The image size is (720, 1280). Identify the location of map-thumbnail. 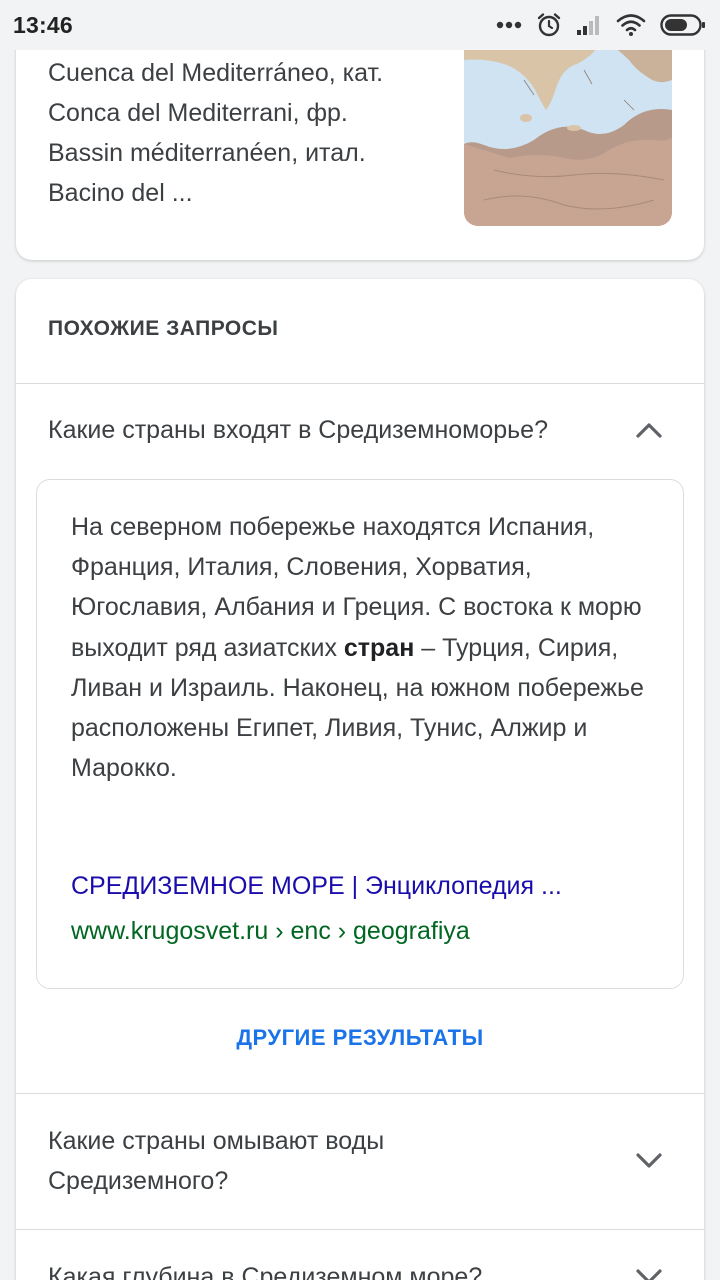
(568, 133).